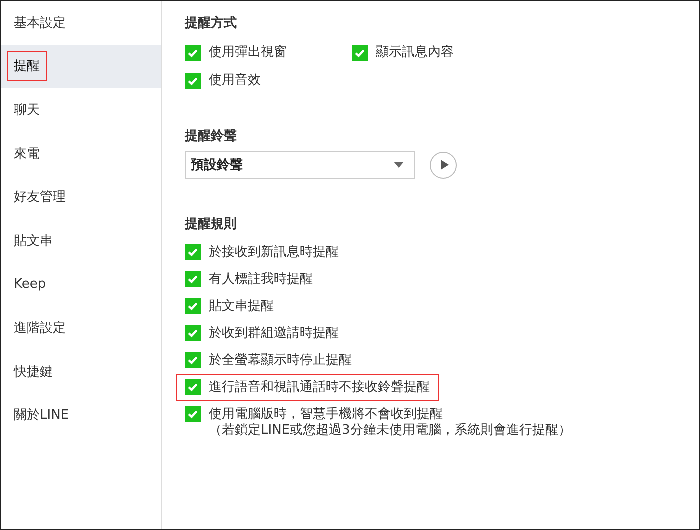 Image resolution: width=700 pixels, height=530 pixels. Describe the element at coordinates (300, 165) in the screenshot. I see `ringtone-dropdown: 預設鈴聲` at that location.